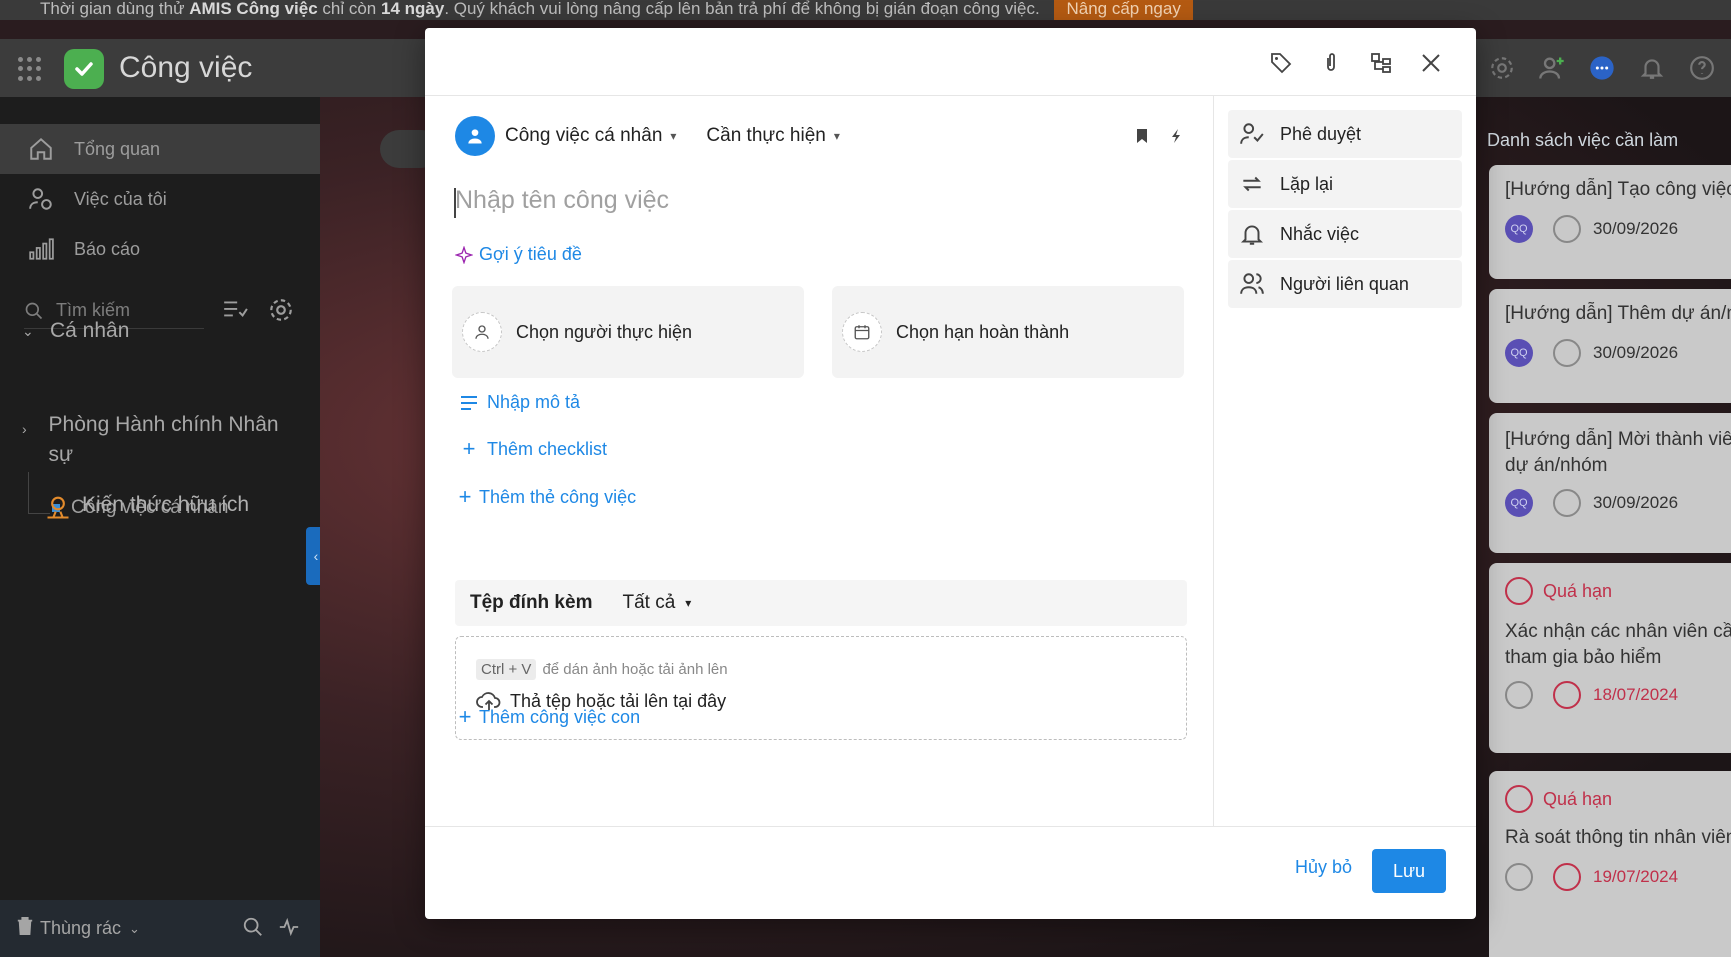 Image resolution: width=1731 pixels, height=957 pixels. What do you see at coordinates (1345, 284) in the screenshot?
I see `related-people-button: Người liên quan` at bounding box center [1345, 284].